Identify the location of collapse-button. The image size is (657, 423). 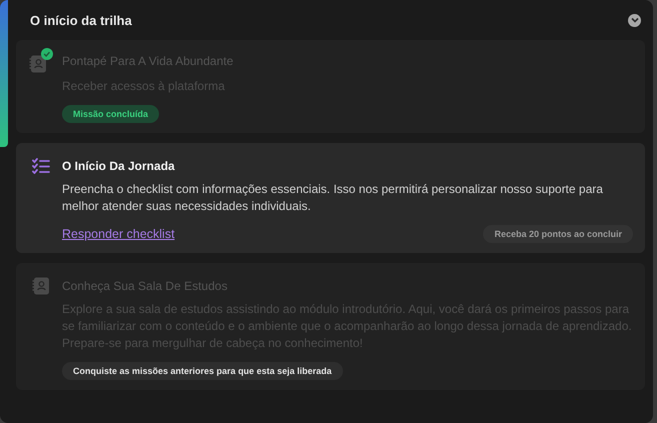
(634, 20).